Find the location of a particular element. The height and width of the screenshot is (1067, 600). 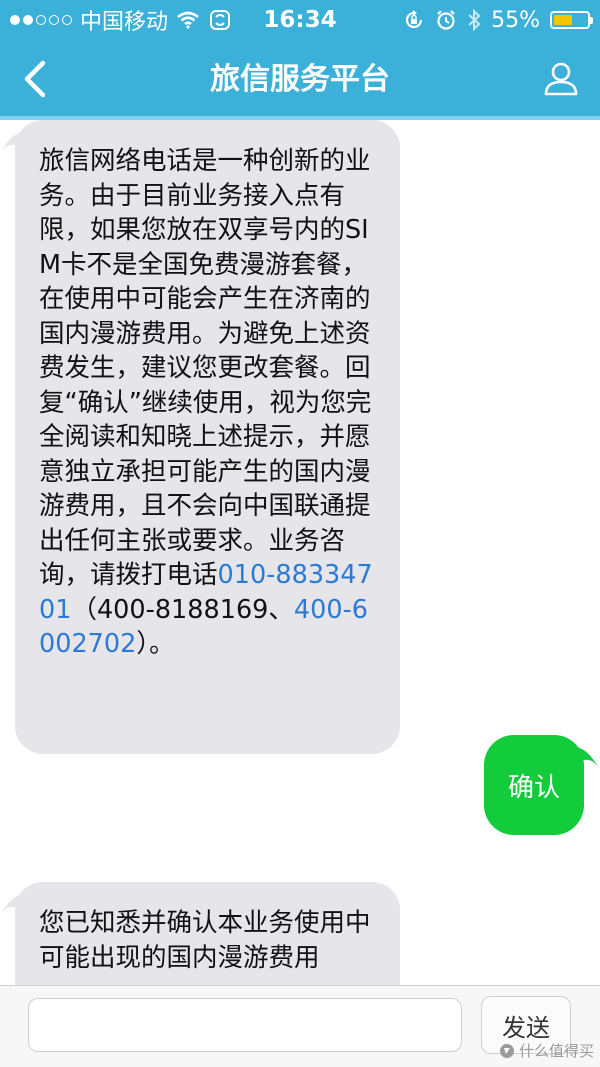

page-title: 旅信服务平台 is located at coordinates (300, 79).